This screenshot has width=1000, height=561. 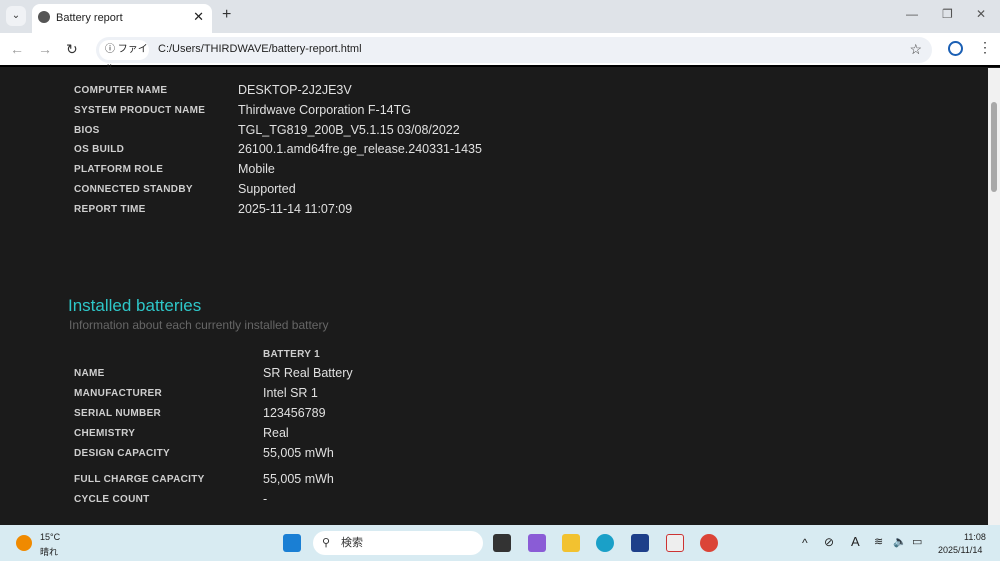 I want to click on field-label: CYCLE COUNT, so click(x=112, y=499).